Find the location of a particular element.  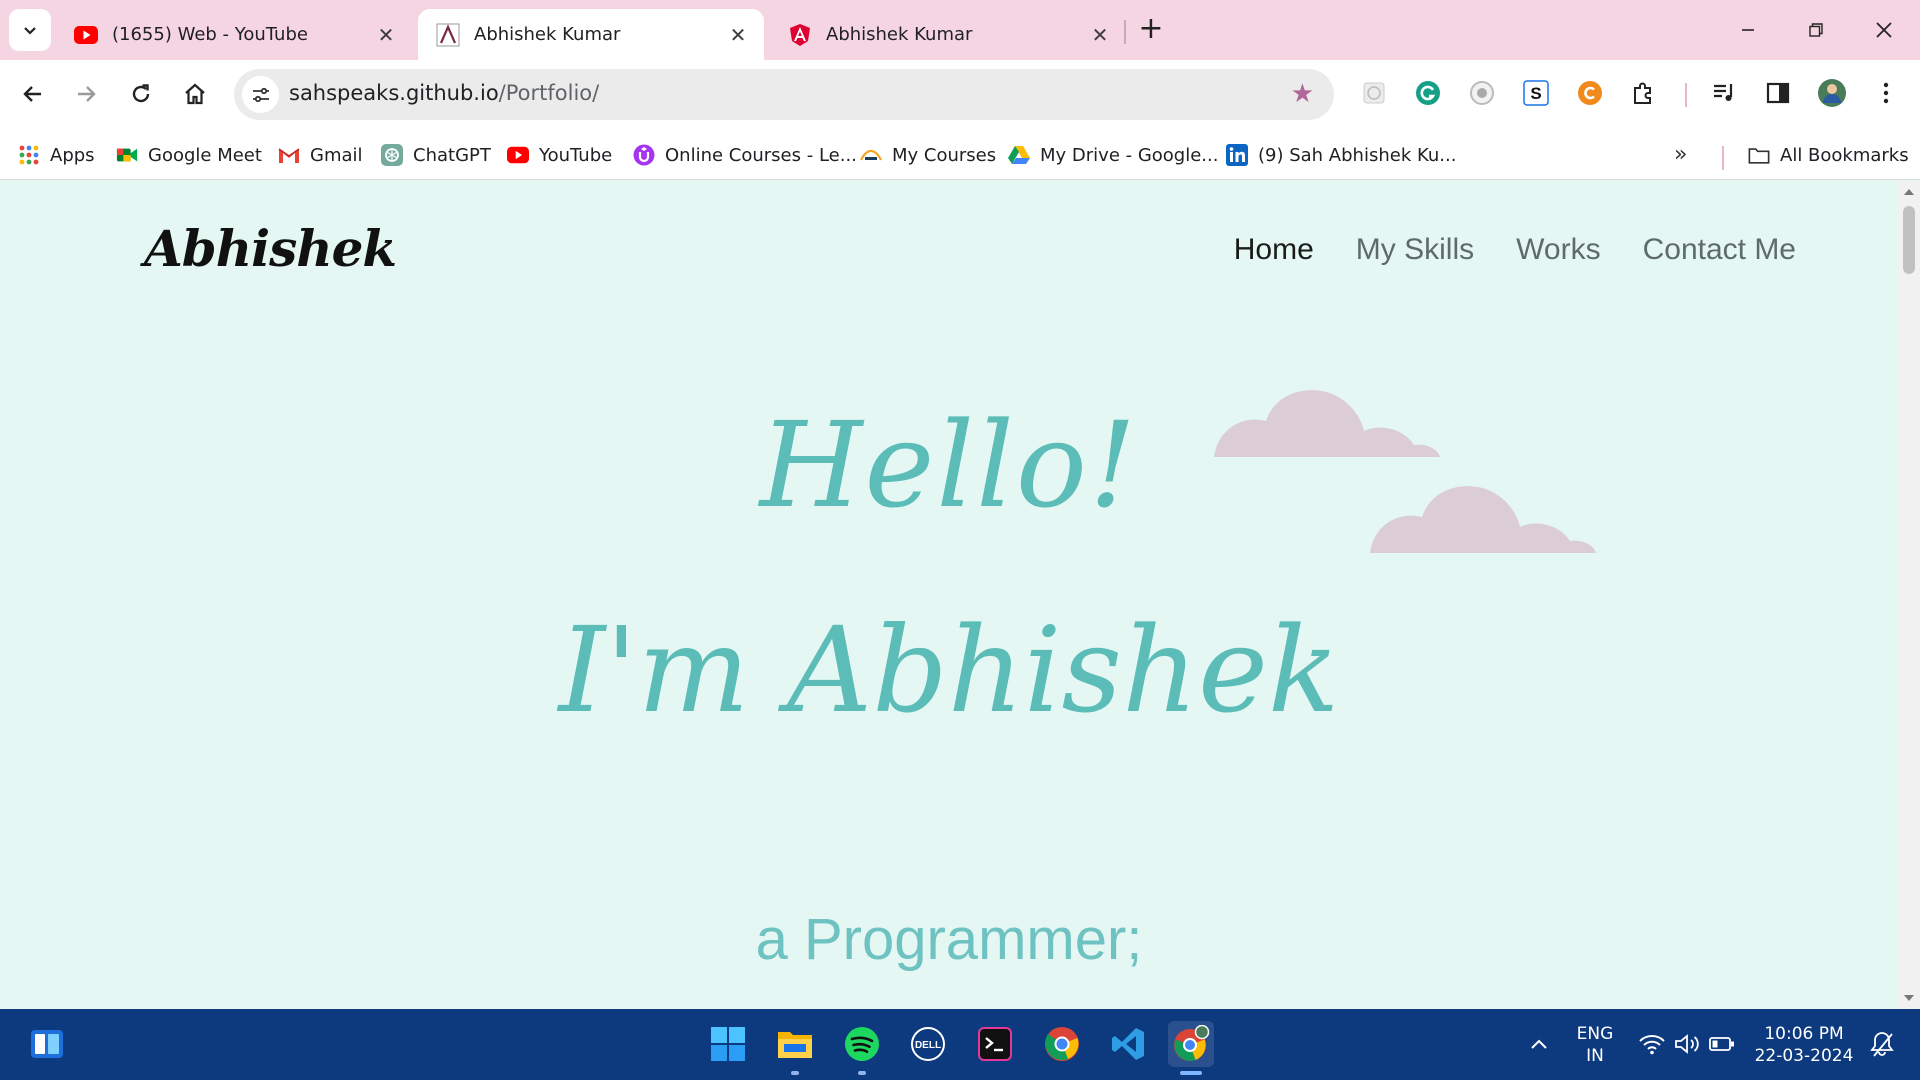

profile-avatar is located at coordinates (1832, 93).